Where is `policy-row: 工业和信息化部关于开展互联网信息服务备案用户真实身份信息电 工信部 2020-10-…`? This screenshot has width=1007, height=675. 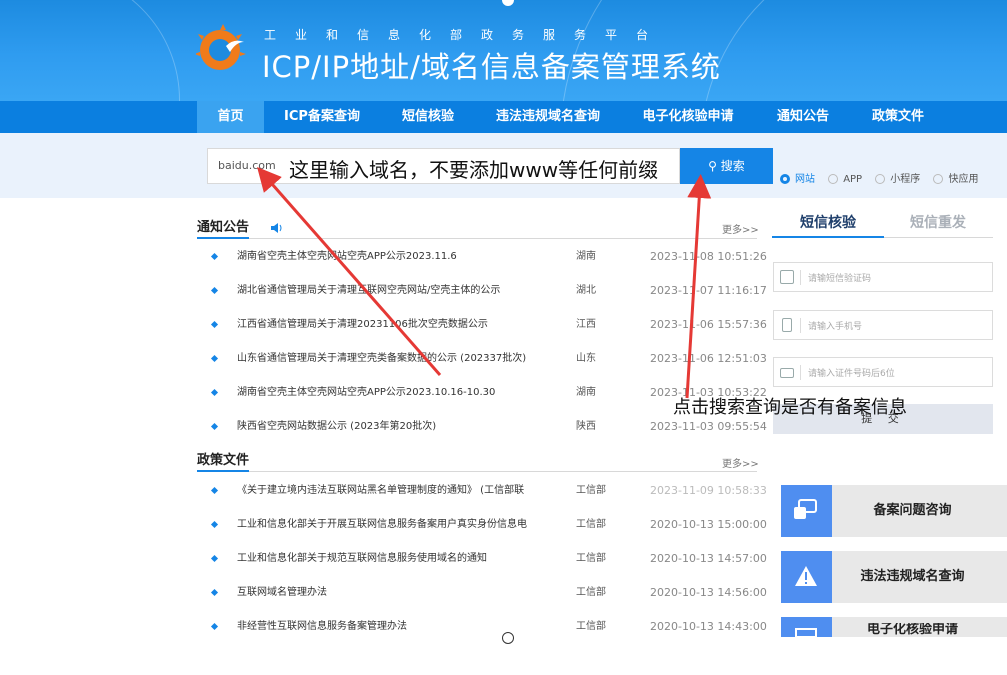 policy-row: 工业和信息化部关于开展互联网信息服务备案用户真实身份信息电 工信部 2020-10-… is located at coordinates (488, 525).